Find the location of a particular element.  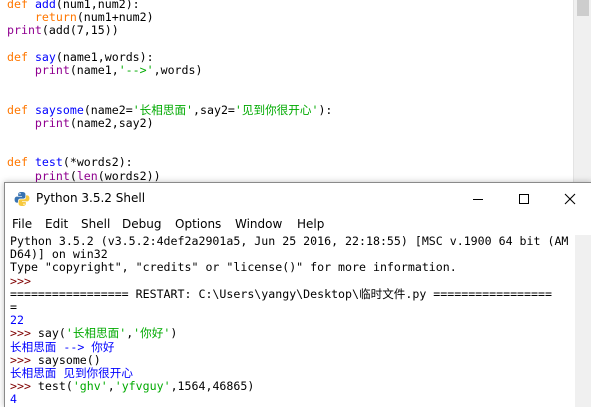

menu-debug: Debug is located at coordinates (141, 224).